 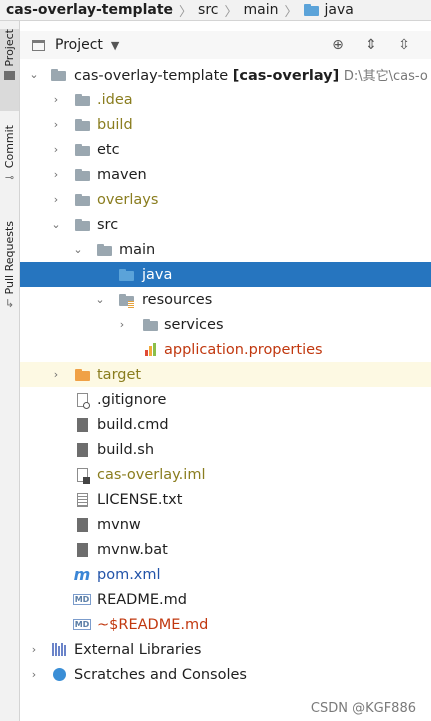 I want to click on text-file-icon, so click(x=82, y=500).